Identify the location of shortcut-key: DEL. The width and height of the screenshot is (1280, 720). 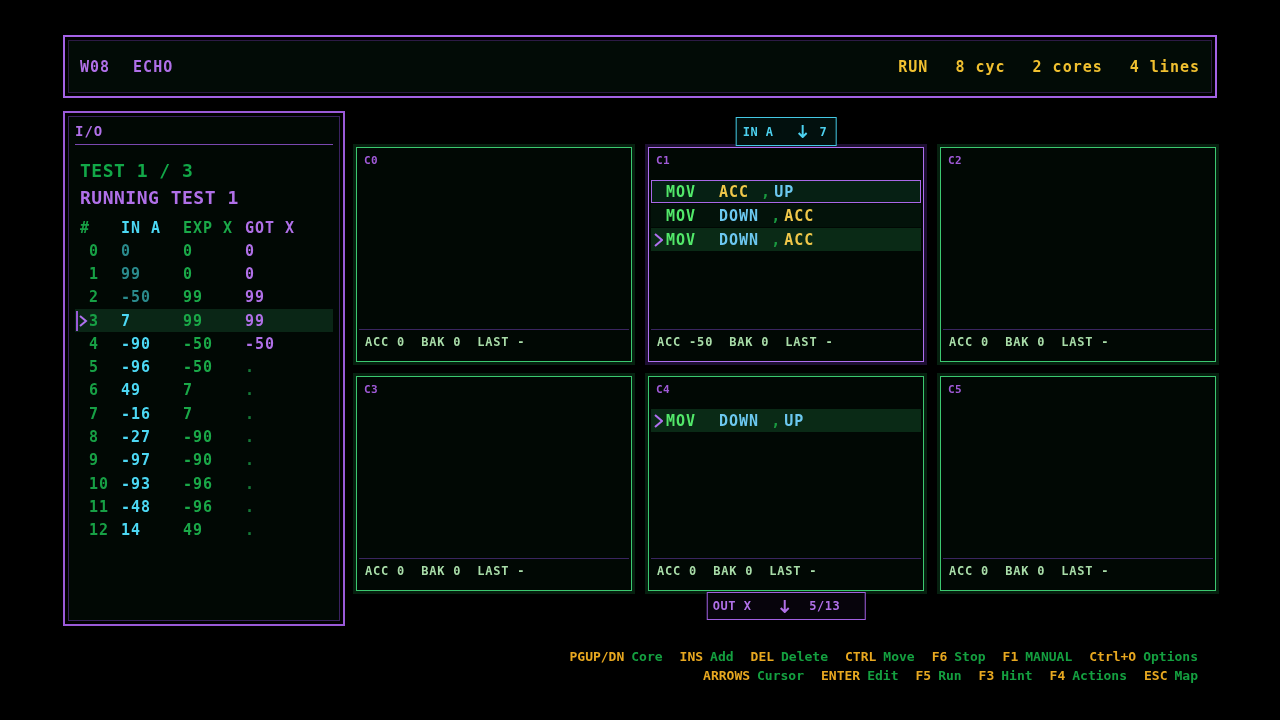
(762, 657).